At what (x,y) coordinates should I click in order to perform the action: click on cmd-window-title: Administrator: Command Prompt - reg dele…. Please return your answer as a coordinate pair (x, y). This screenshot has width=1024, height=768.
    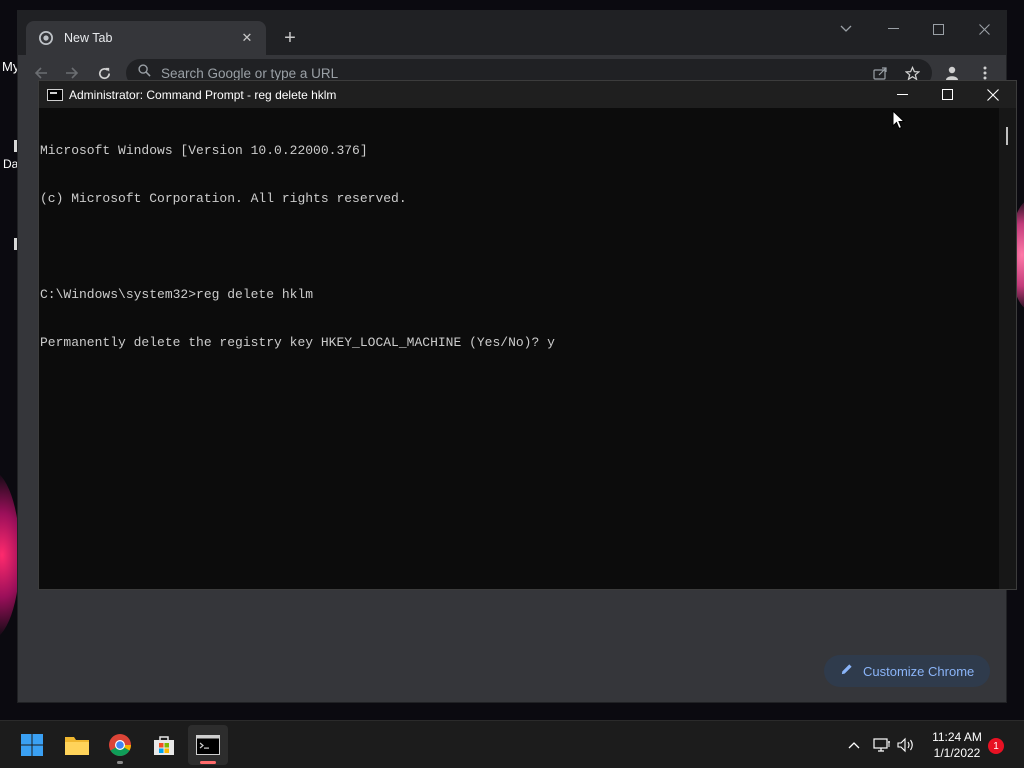
    Looking at the image, I should click on (203, 94).